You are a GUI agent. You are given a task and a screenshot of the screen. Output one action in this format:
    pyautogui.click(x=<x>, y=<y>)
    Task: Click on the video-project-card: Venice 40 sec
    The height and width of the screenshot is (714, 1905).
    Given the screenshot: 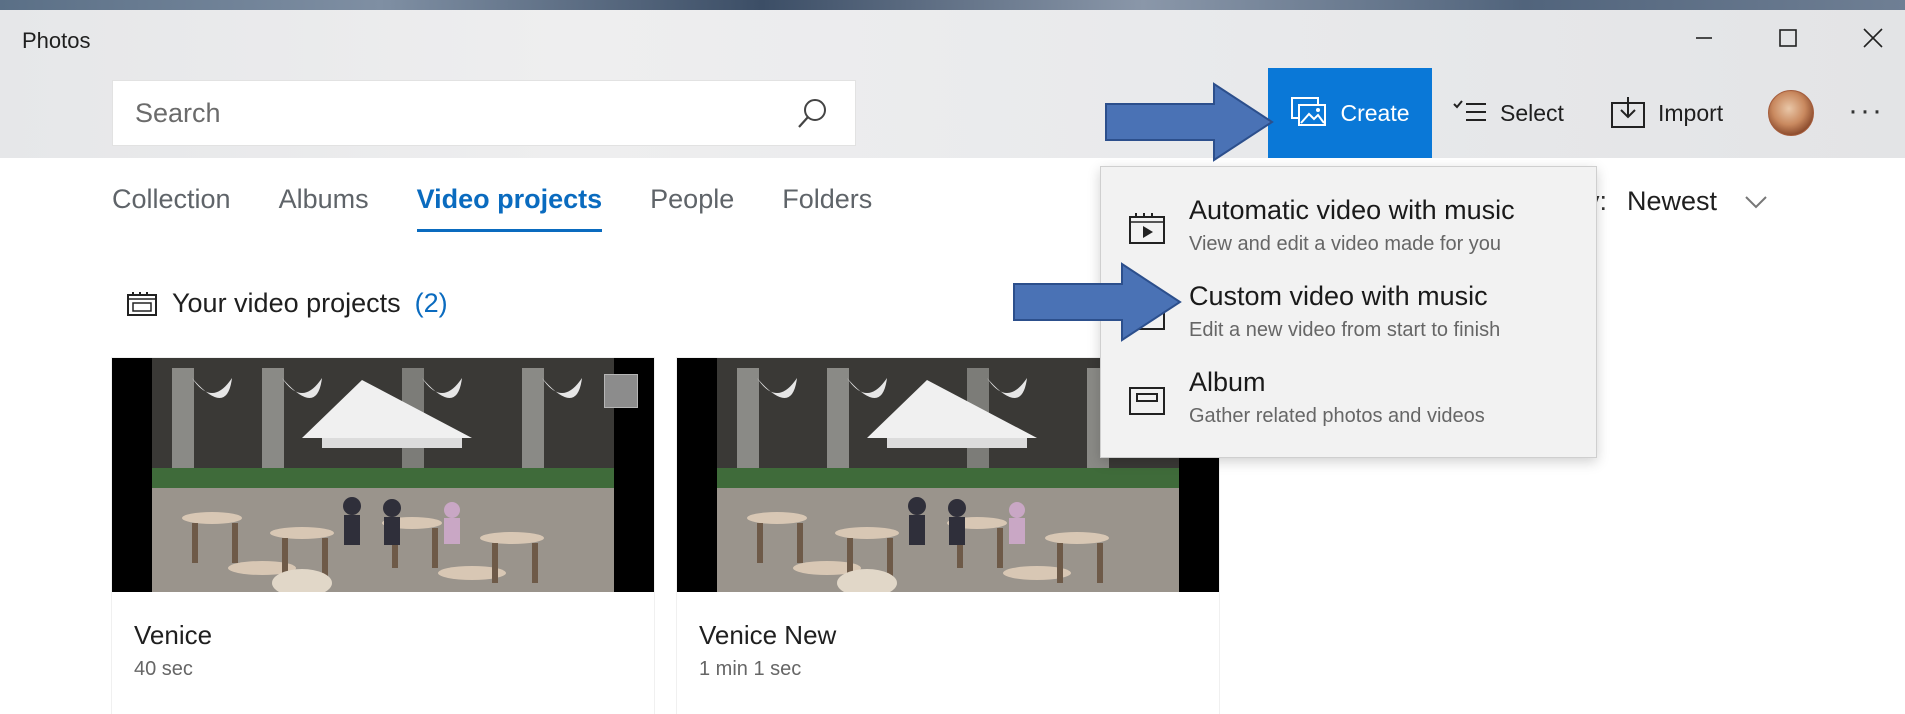 What is the action you would take?
    pyautogui.click(x=383, y=536)
    